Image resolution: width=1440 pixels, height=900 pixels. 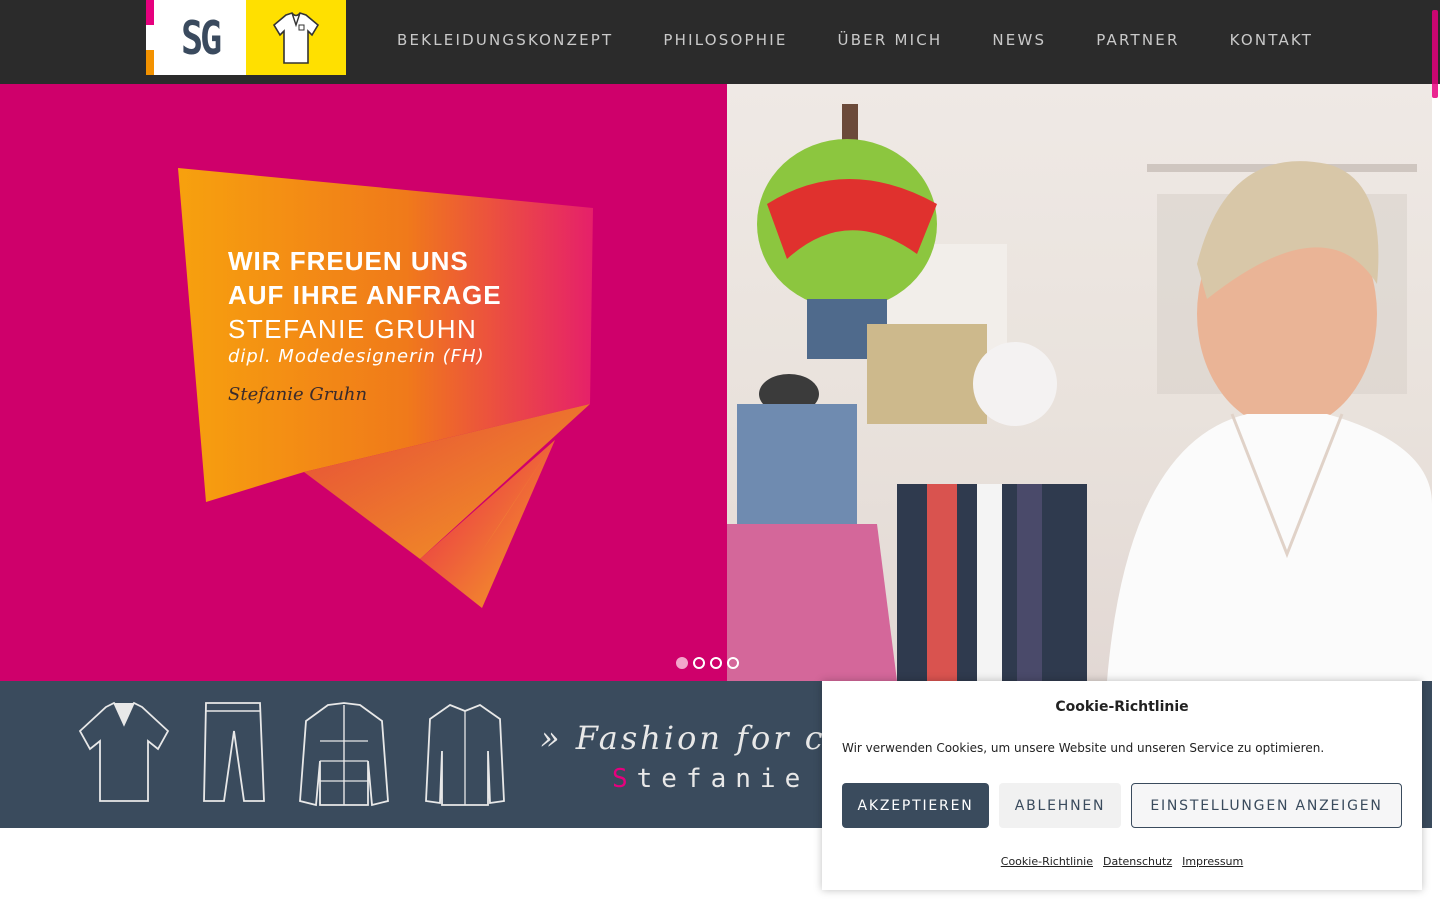 I want to click on hero-signature: Stefanie Gruhn, so click(x=298, y=394).